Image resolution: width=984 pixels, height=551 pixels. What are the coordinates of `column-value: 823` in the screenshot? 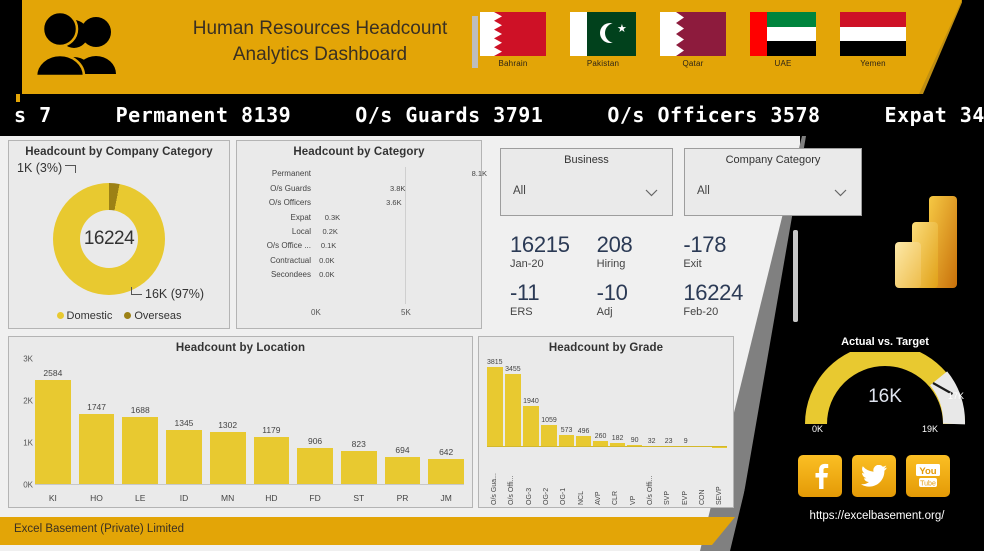 It's located at (358, 444).